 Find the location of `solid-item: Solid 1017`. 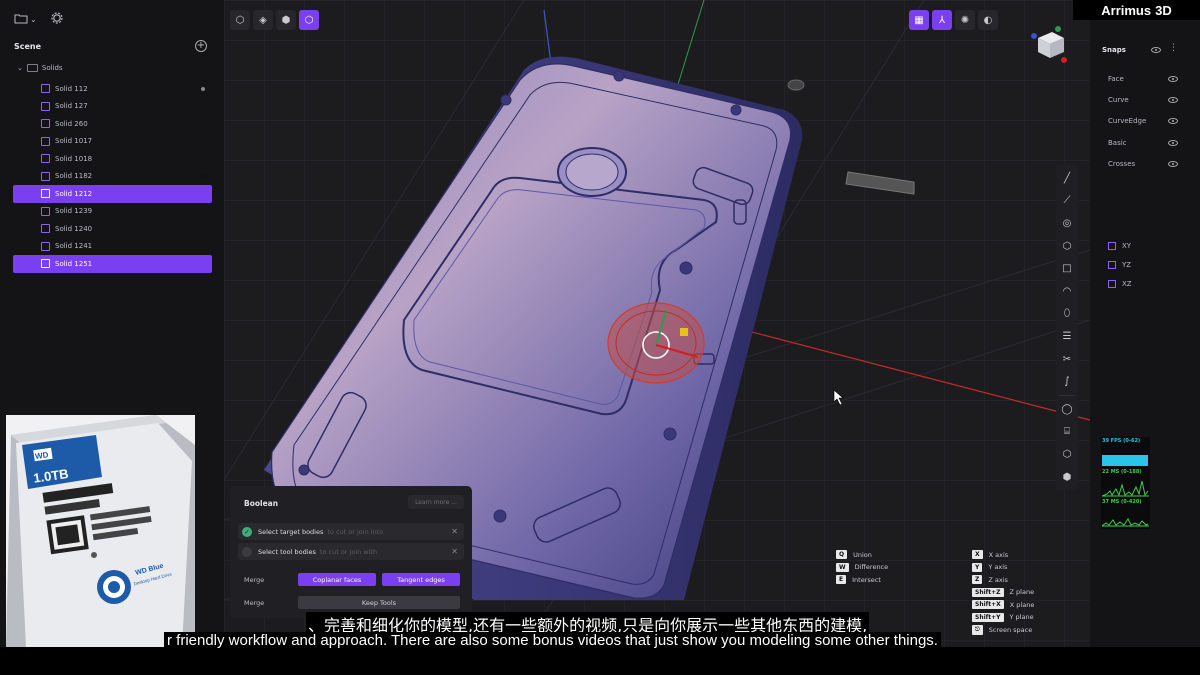

solid-item: Solid 1017 is located at coordinates (112, 142).